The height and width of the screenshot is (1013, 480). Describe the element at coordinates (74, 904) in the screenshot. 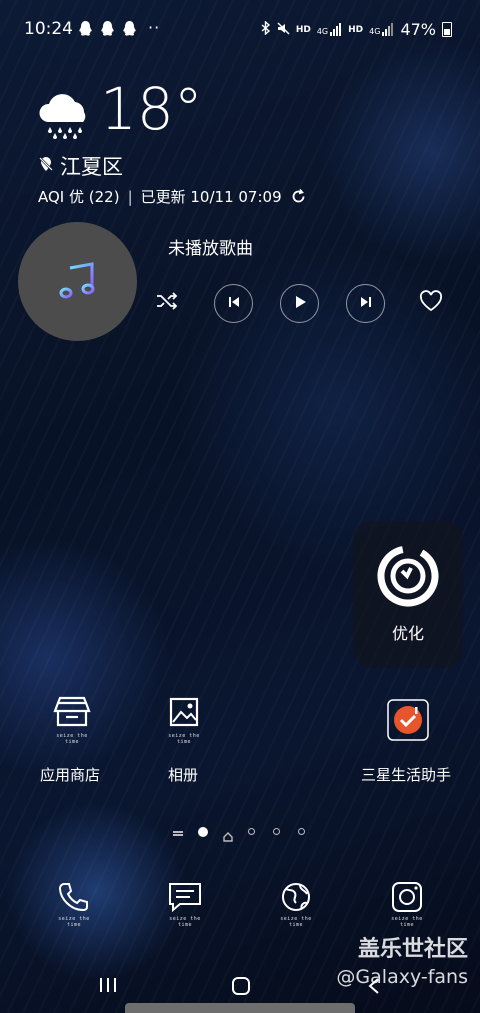

I see `phone-icon: seize the time` at that location.